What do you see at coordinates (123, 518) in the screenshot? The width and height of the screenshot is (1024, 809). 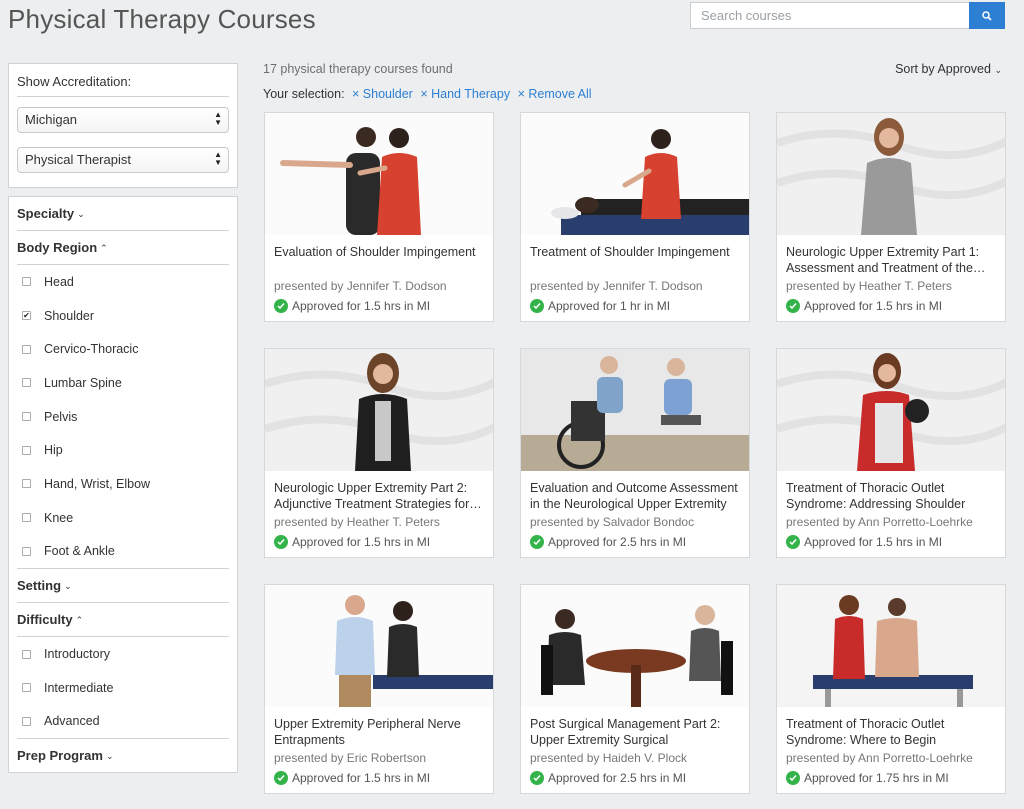 I see `filter-item-knee: Knee` at bounding box center [123, 518].